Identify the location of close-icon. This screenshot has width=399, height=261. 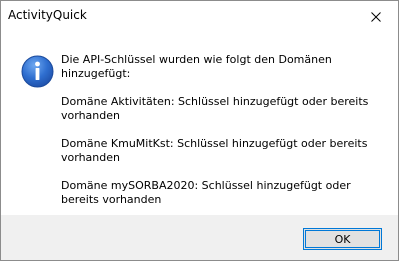
(376, 16).